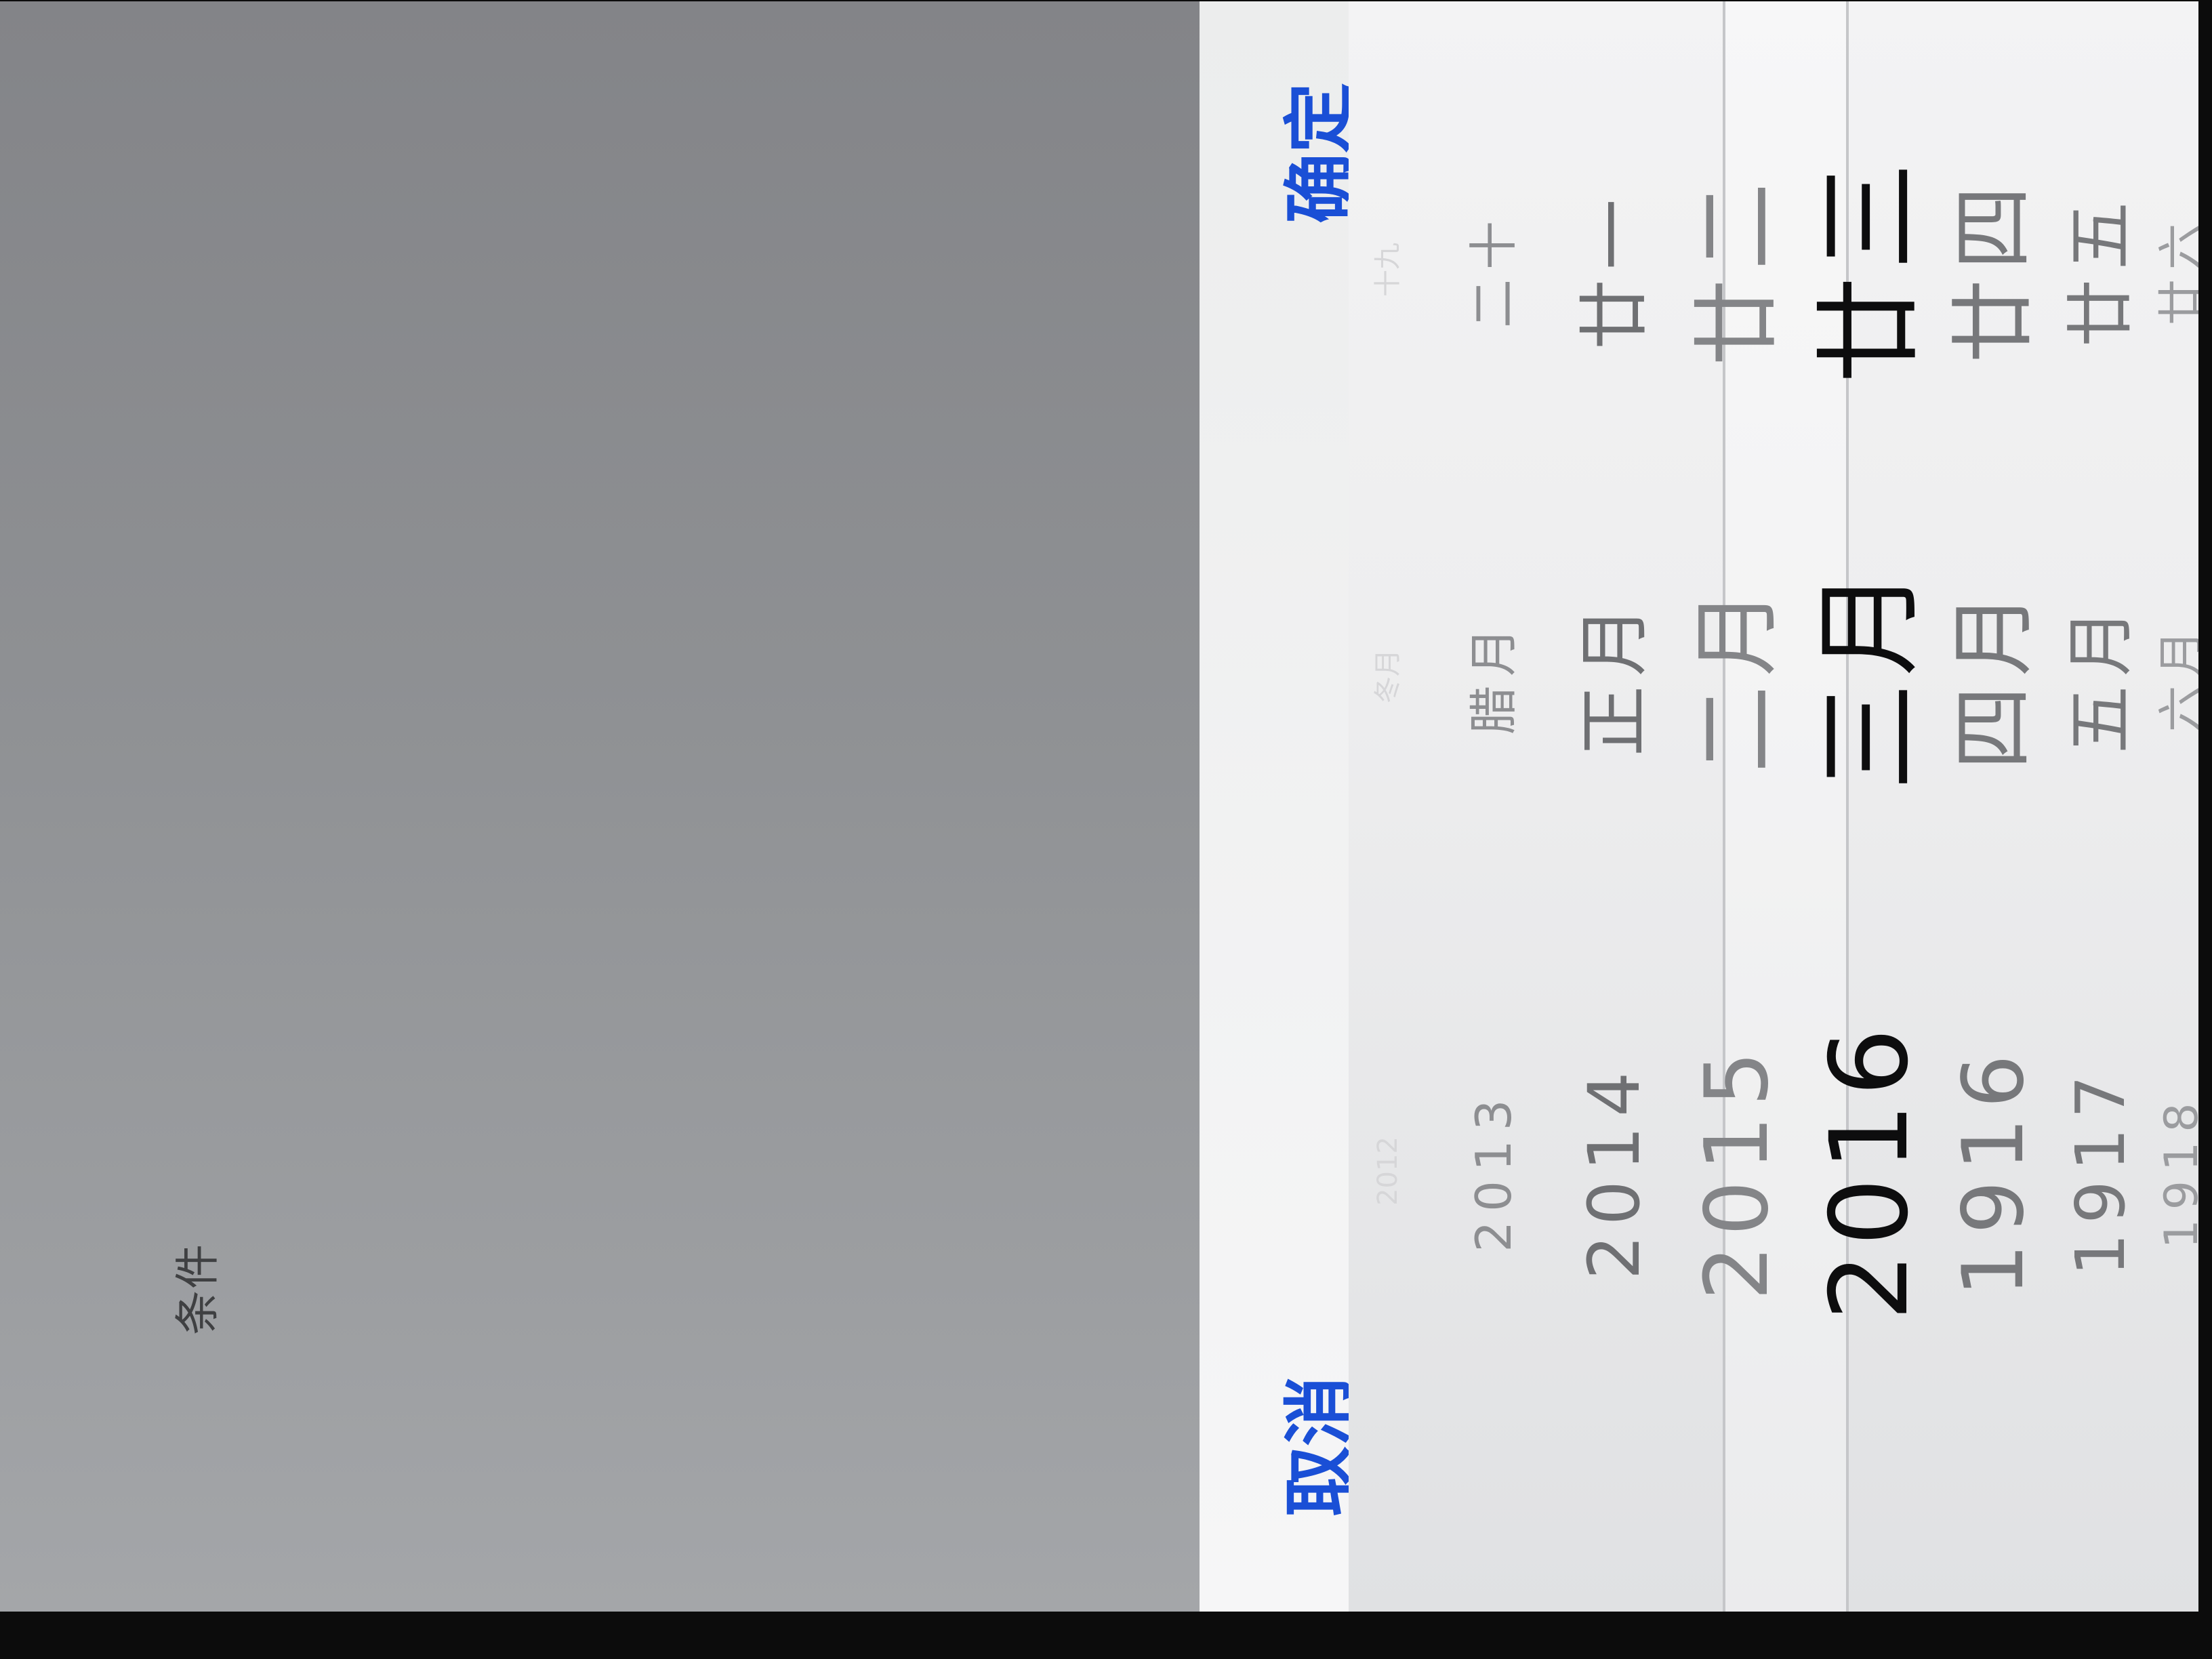 The image size is (2212, 1659). What do you see at coordinates (1737, 270) in the screenshot?
I see `day-option: 廿二` at bounding box center [1737, 270].